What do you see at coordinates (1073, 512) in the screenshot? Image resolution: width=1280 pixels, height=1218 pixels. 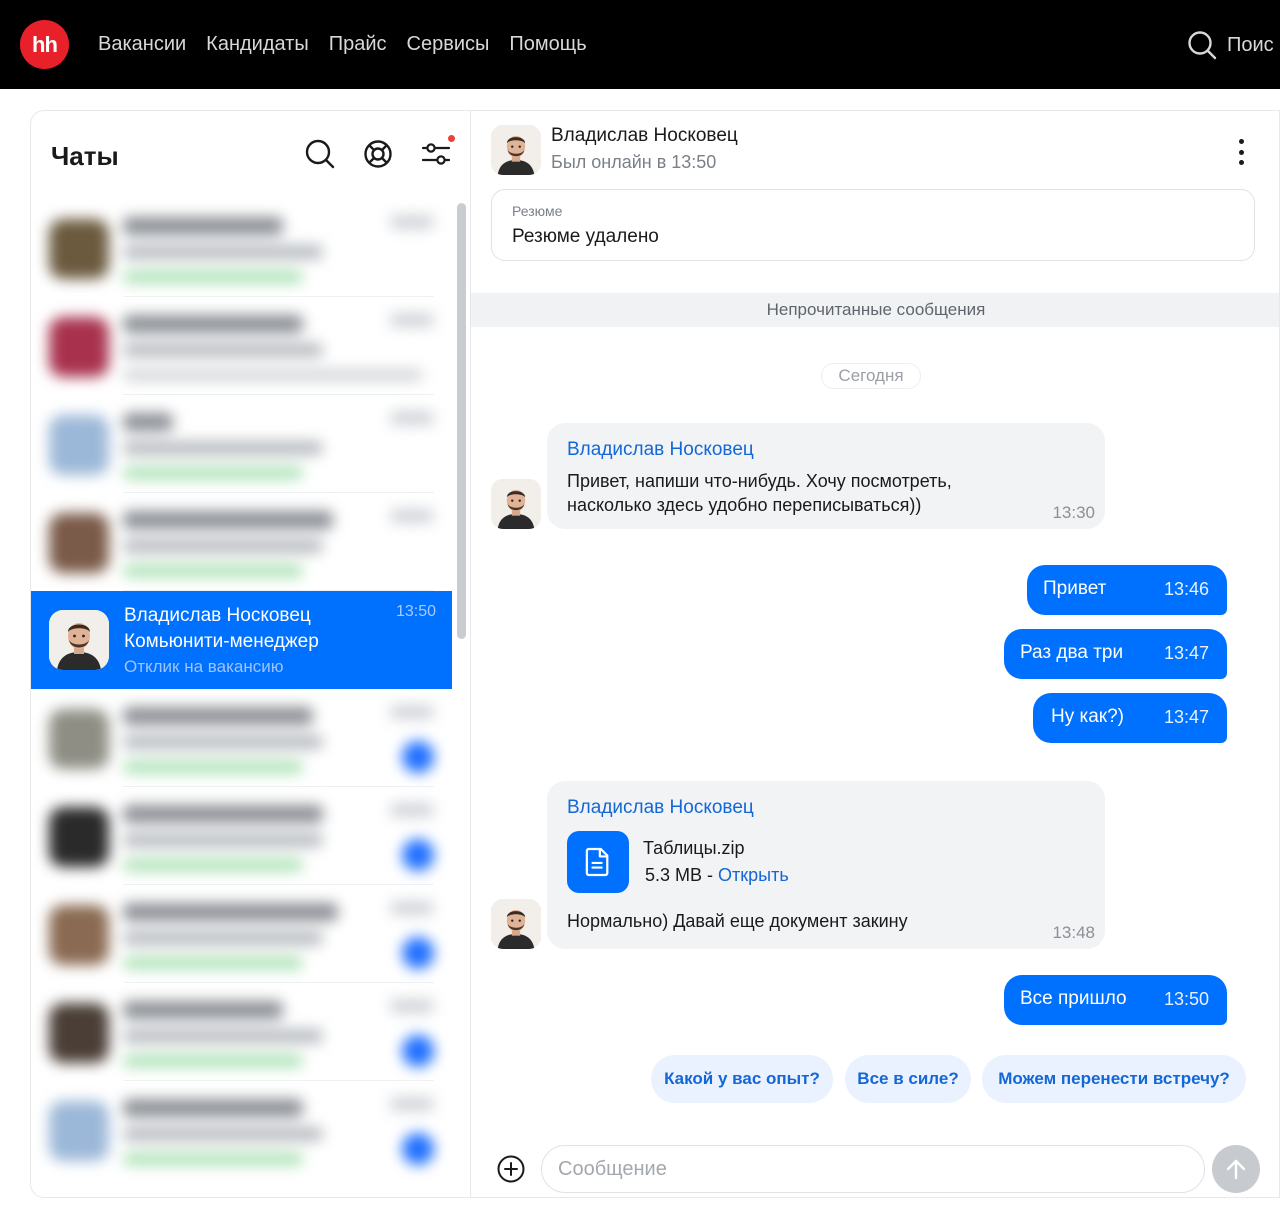 I see `message-time: 13:30` at bounding box center [1073, 512].